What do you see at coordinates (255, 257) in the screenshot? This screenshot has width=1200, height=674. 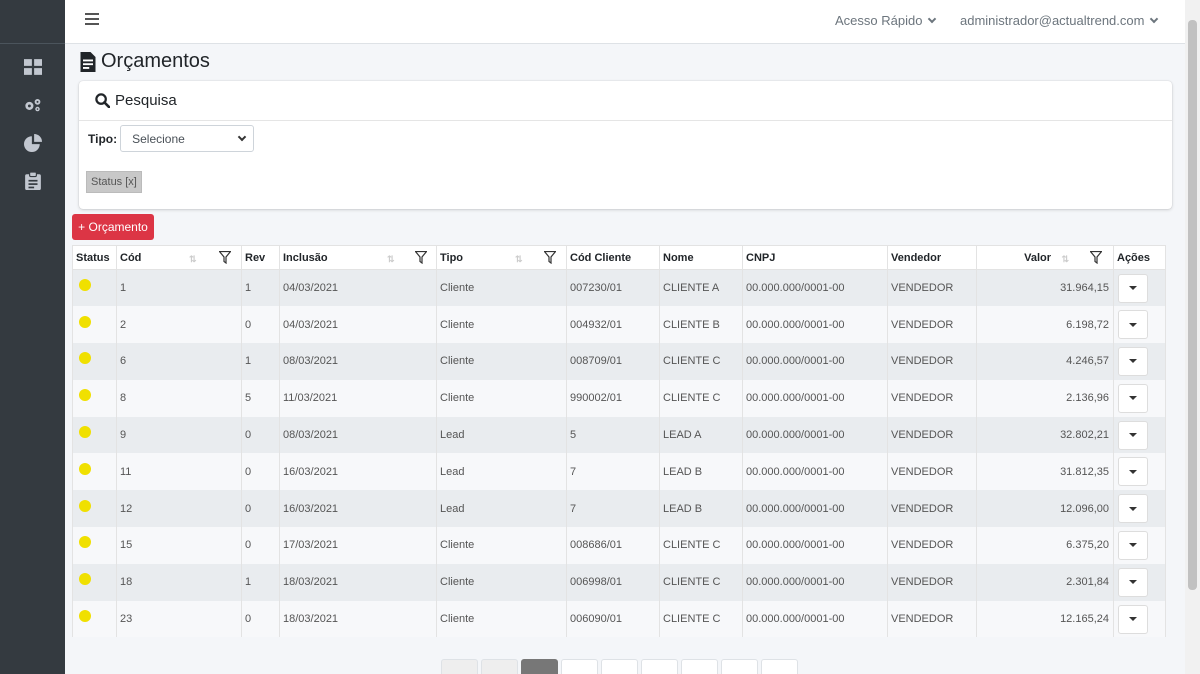 I see `col-rev-label: Rev` at bounding box center [255, 257].